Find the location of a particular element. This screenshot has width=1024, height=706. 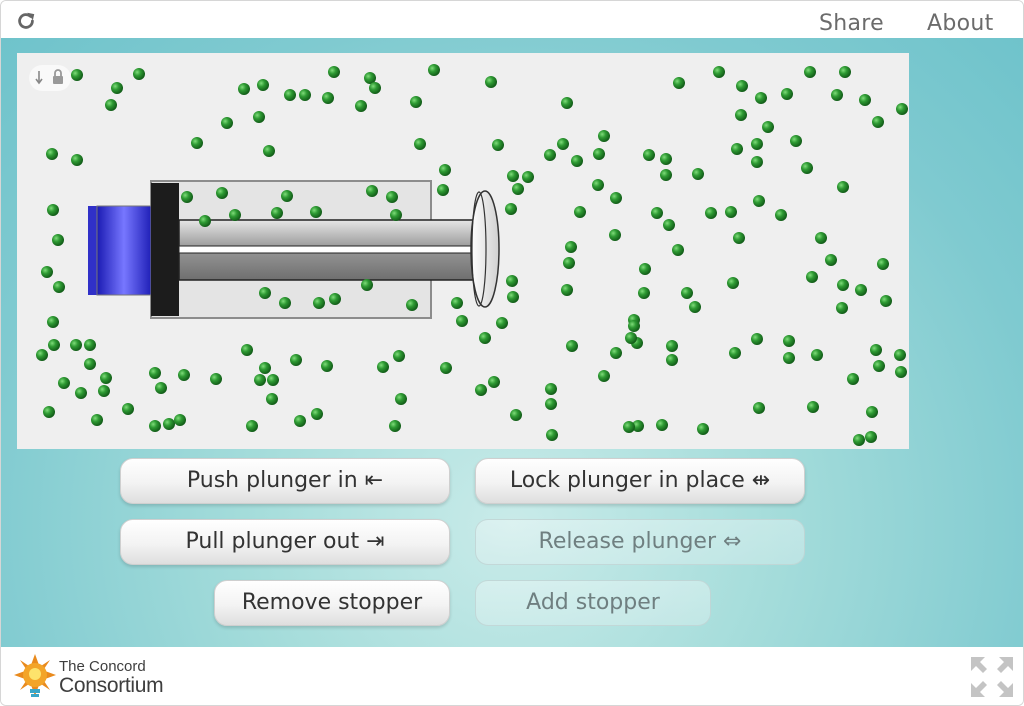

download-lock-icon is located at coordinates (50, 78).